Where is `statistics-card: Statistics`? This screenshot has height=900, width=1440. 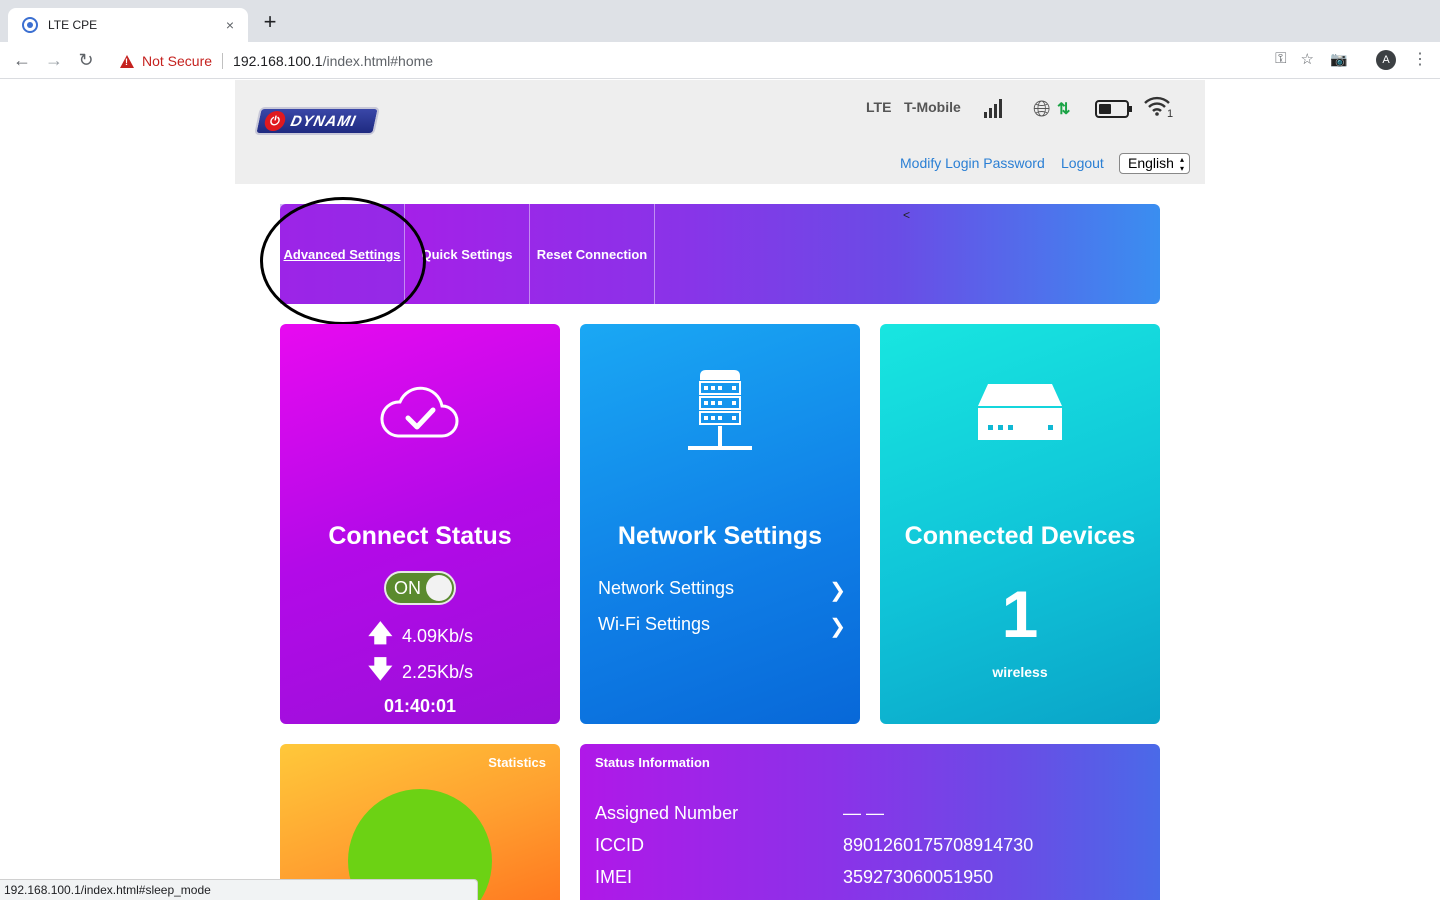
statistics-card: Statistics is located at coordinates (420, 822).